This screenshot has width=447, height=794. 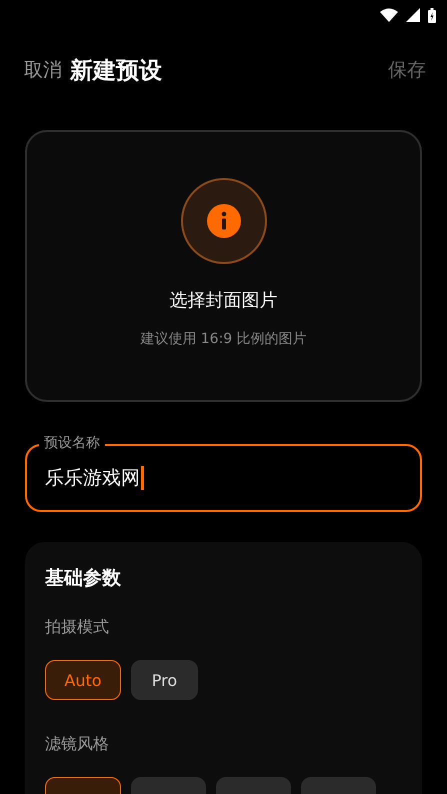 What do you see at coordinates (77, 627) in the screenshot?
I see `setting-label: 拍摄模式` at bounding box center [77, 627].